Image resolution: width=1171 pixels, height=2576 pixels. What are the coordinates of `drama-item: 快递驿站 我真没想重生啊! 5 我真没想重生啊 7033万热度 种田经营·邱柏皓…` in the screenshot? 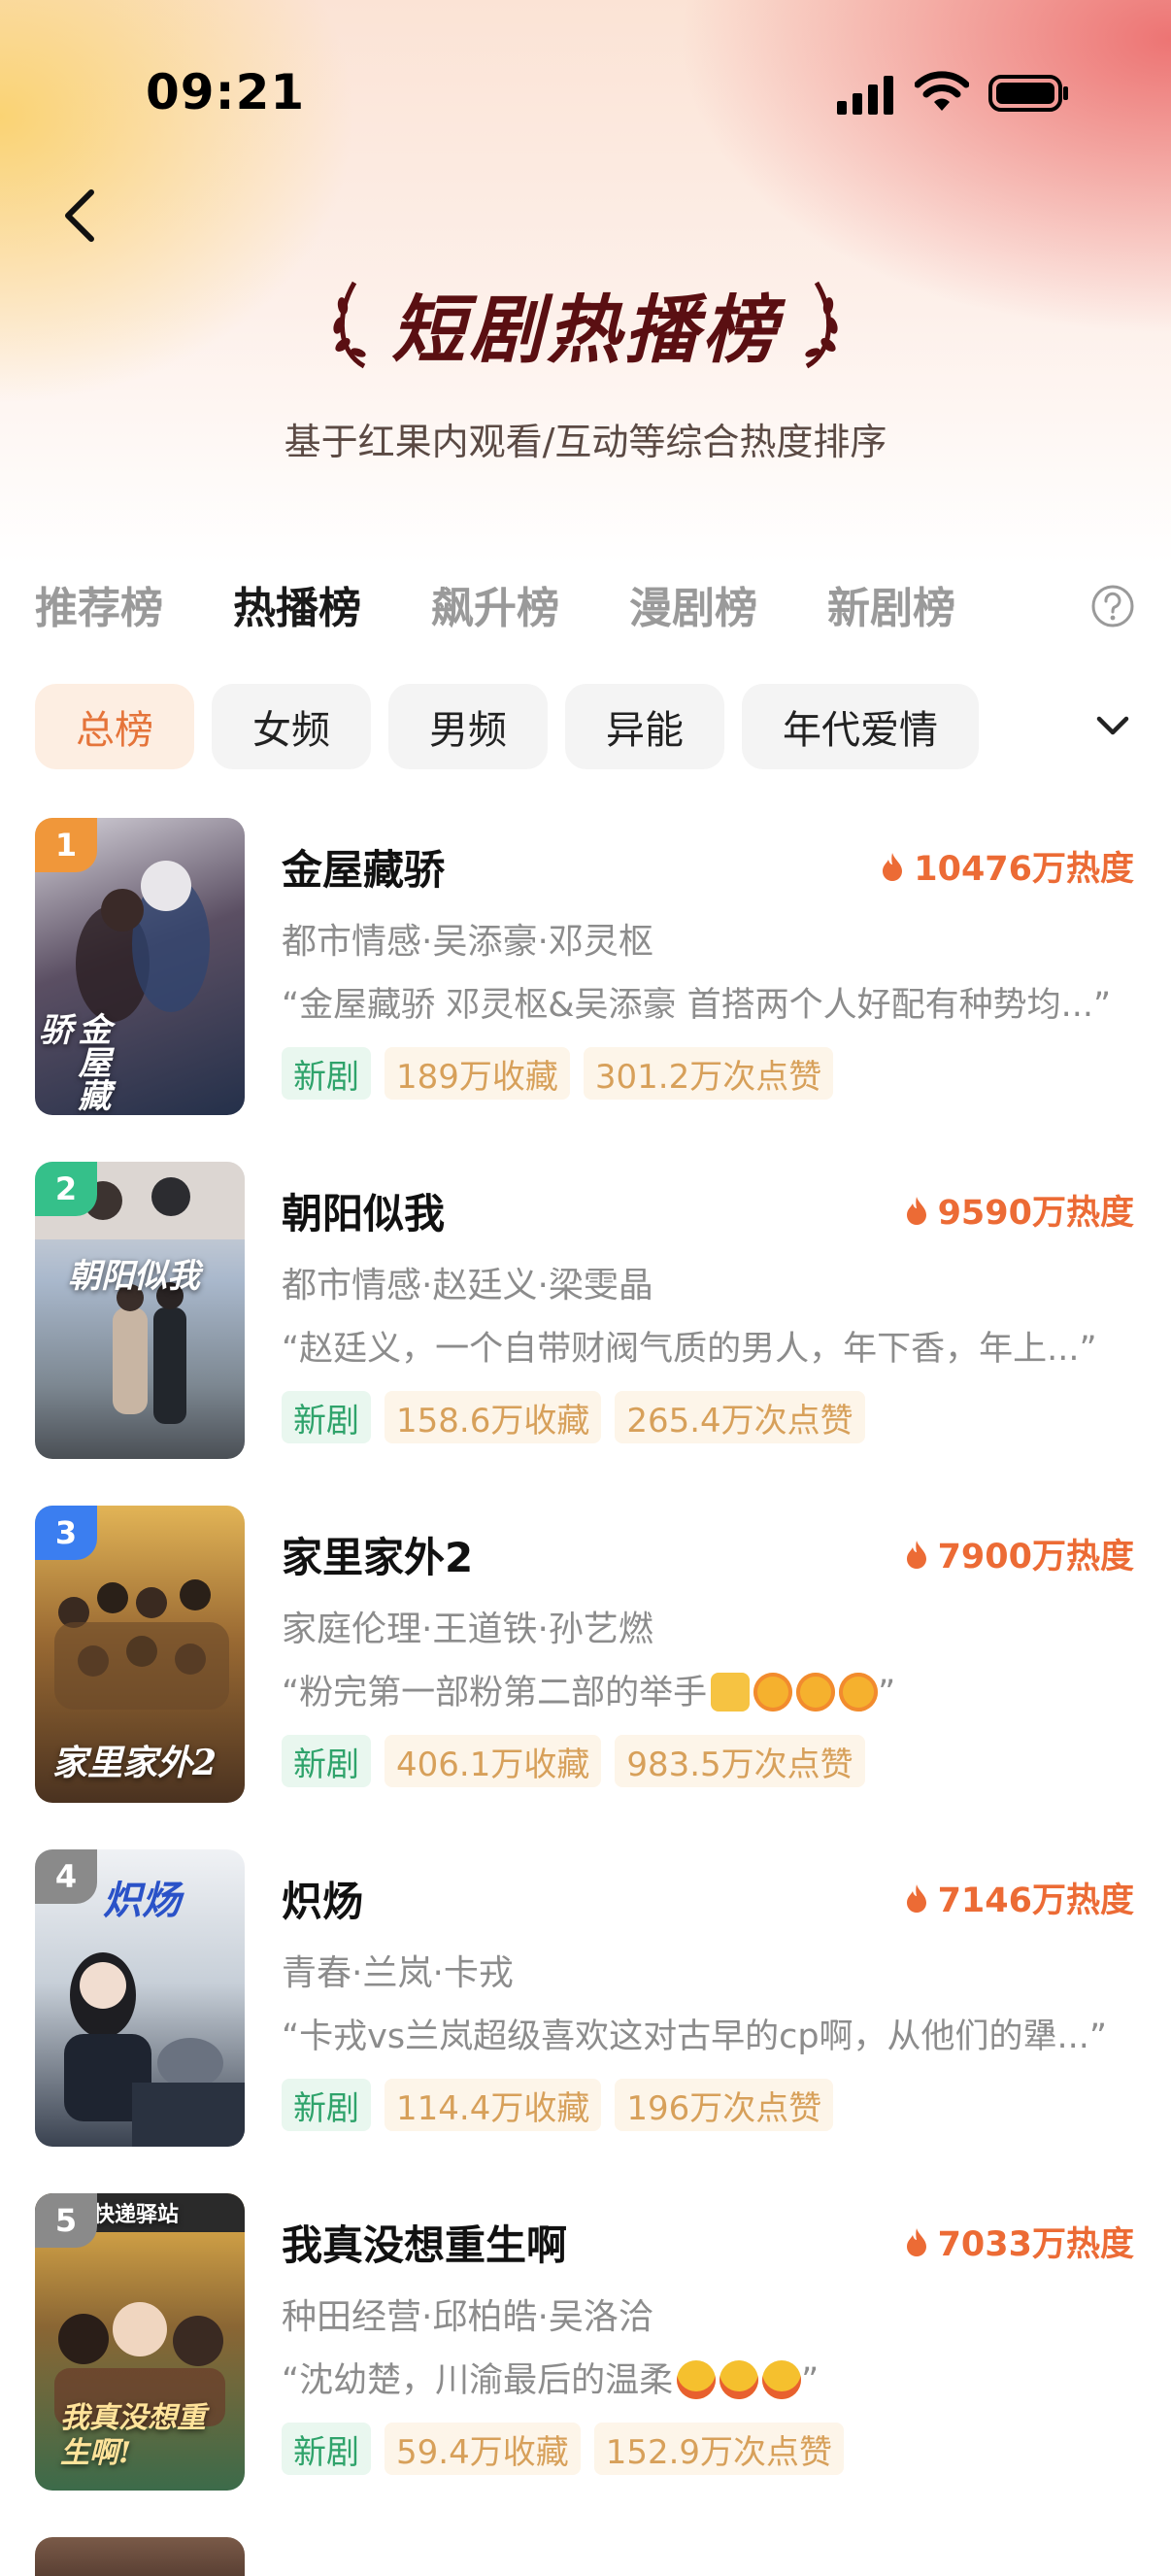 It's located at (585, 2363).